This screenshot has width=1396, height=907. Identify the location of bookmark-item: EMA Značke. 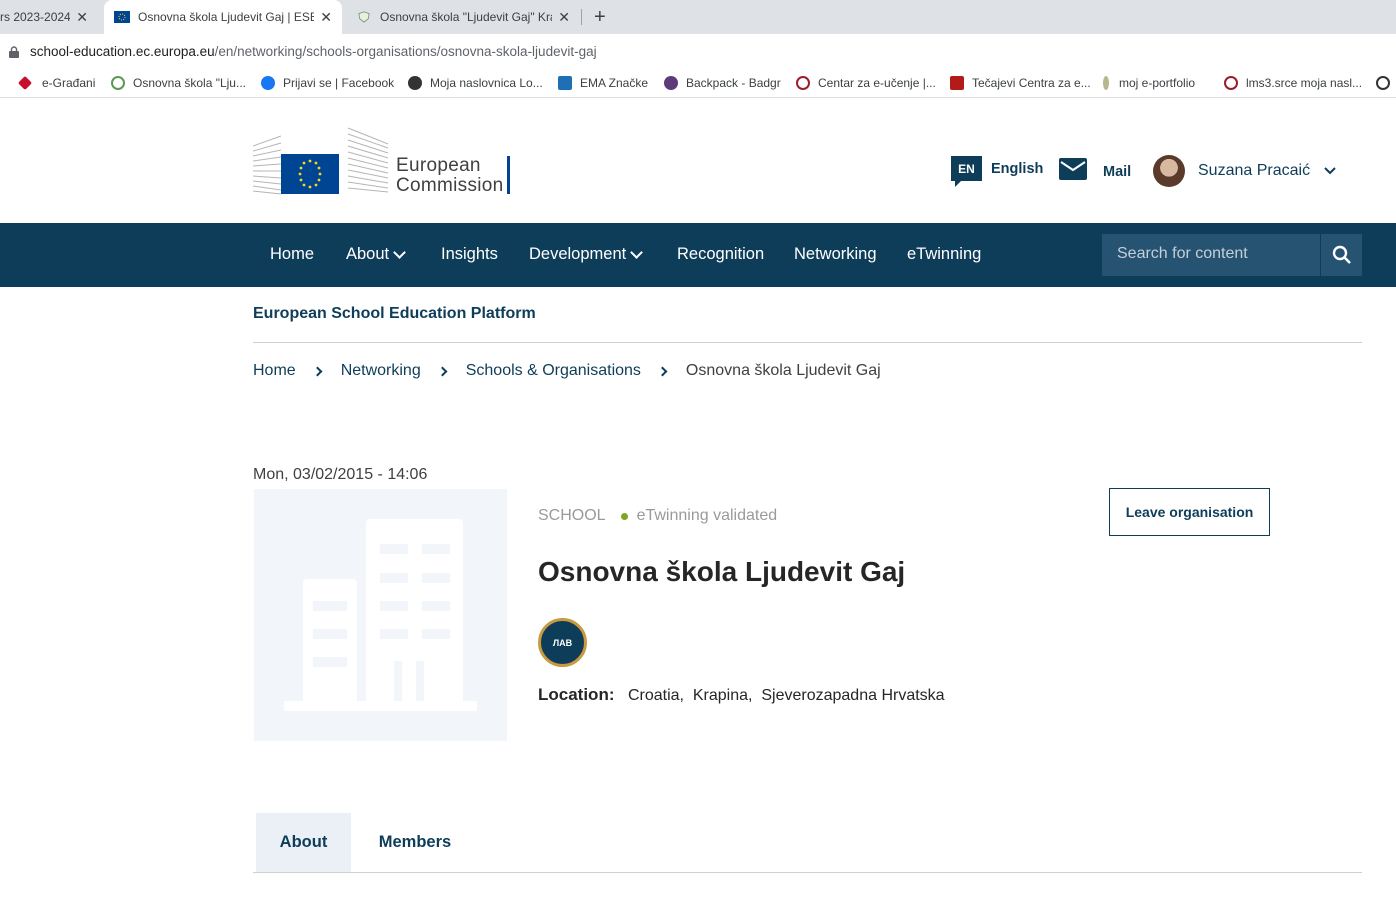
(603, 83).